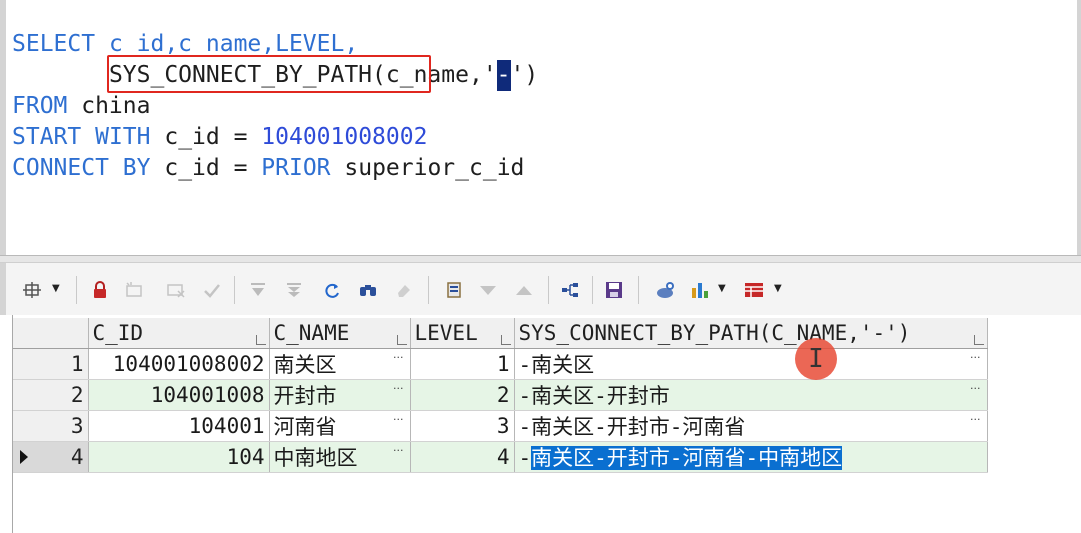 The height and width of the screenshot is (533, 1081). What do you see at coordinates (351, 44) in the screenshot?
I see `select-comma: ,` at bounding box center [351, 44].